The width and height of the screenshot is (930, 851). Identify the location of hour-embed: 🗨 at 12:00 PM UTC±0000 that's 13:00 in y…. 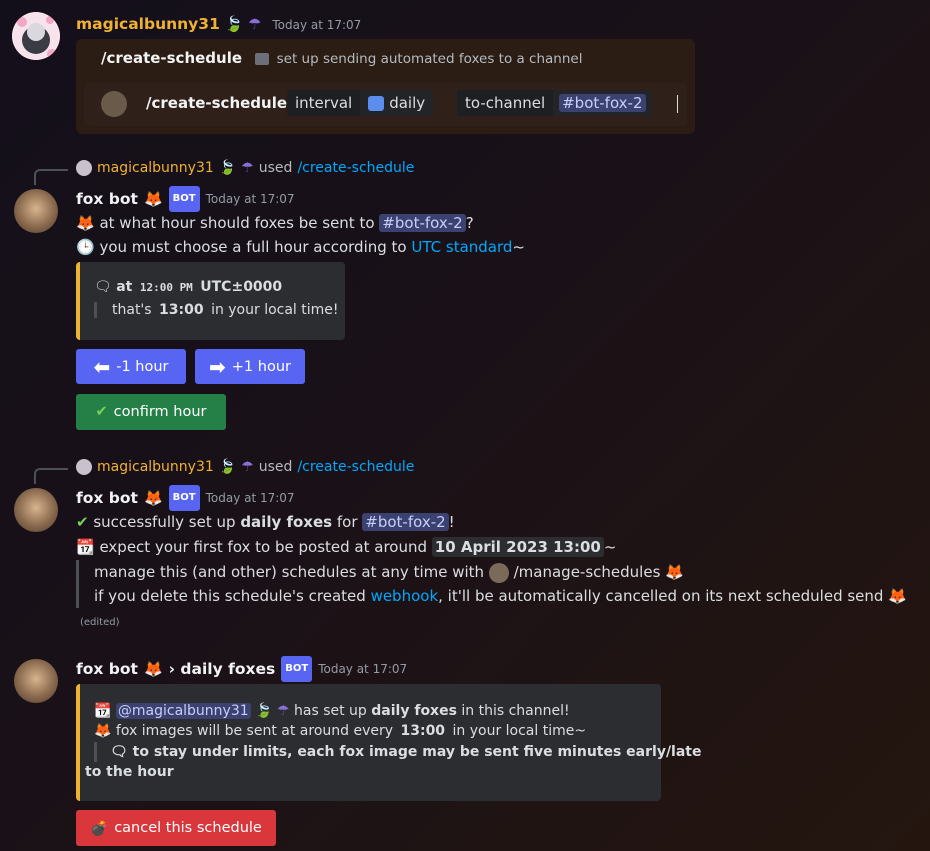
(210, 301).